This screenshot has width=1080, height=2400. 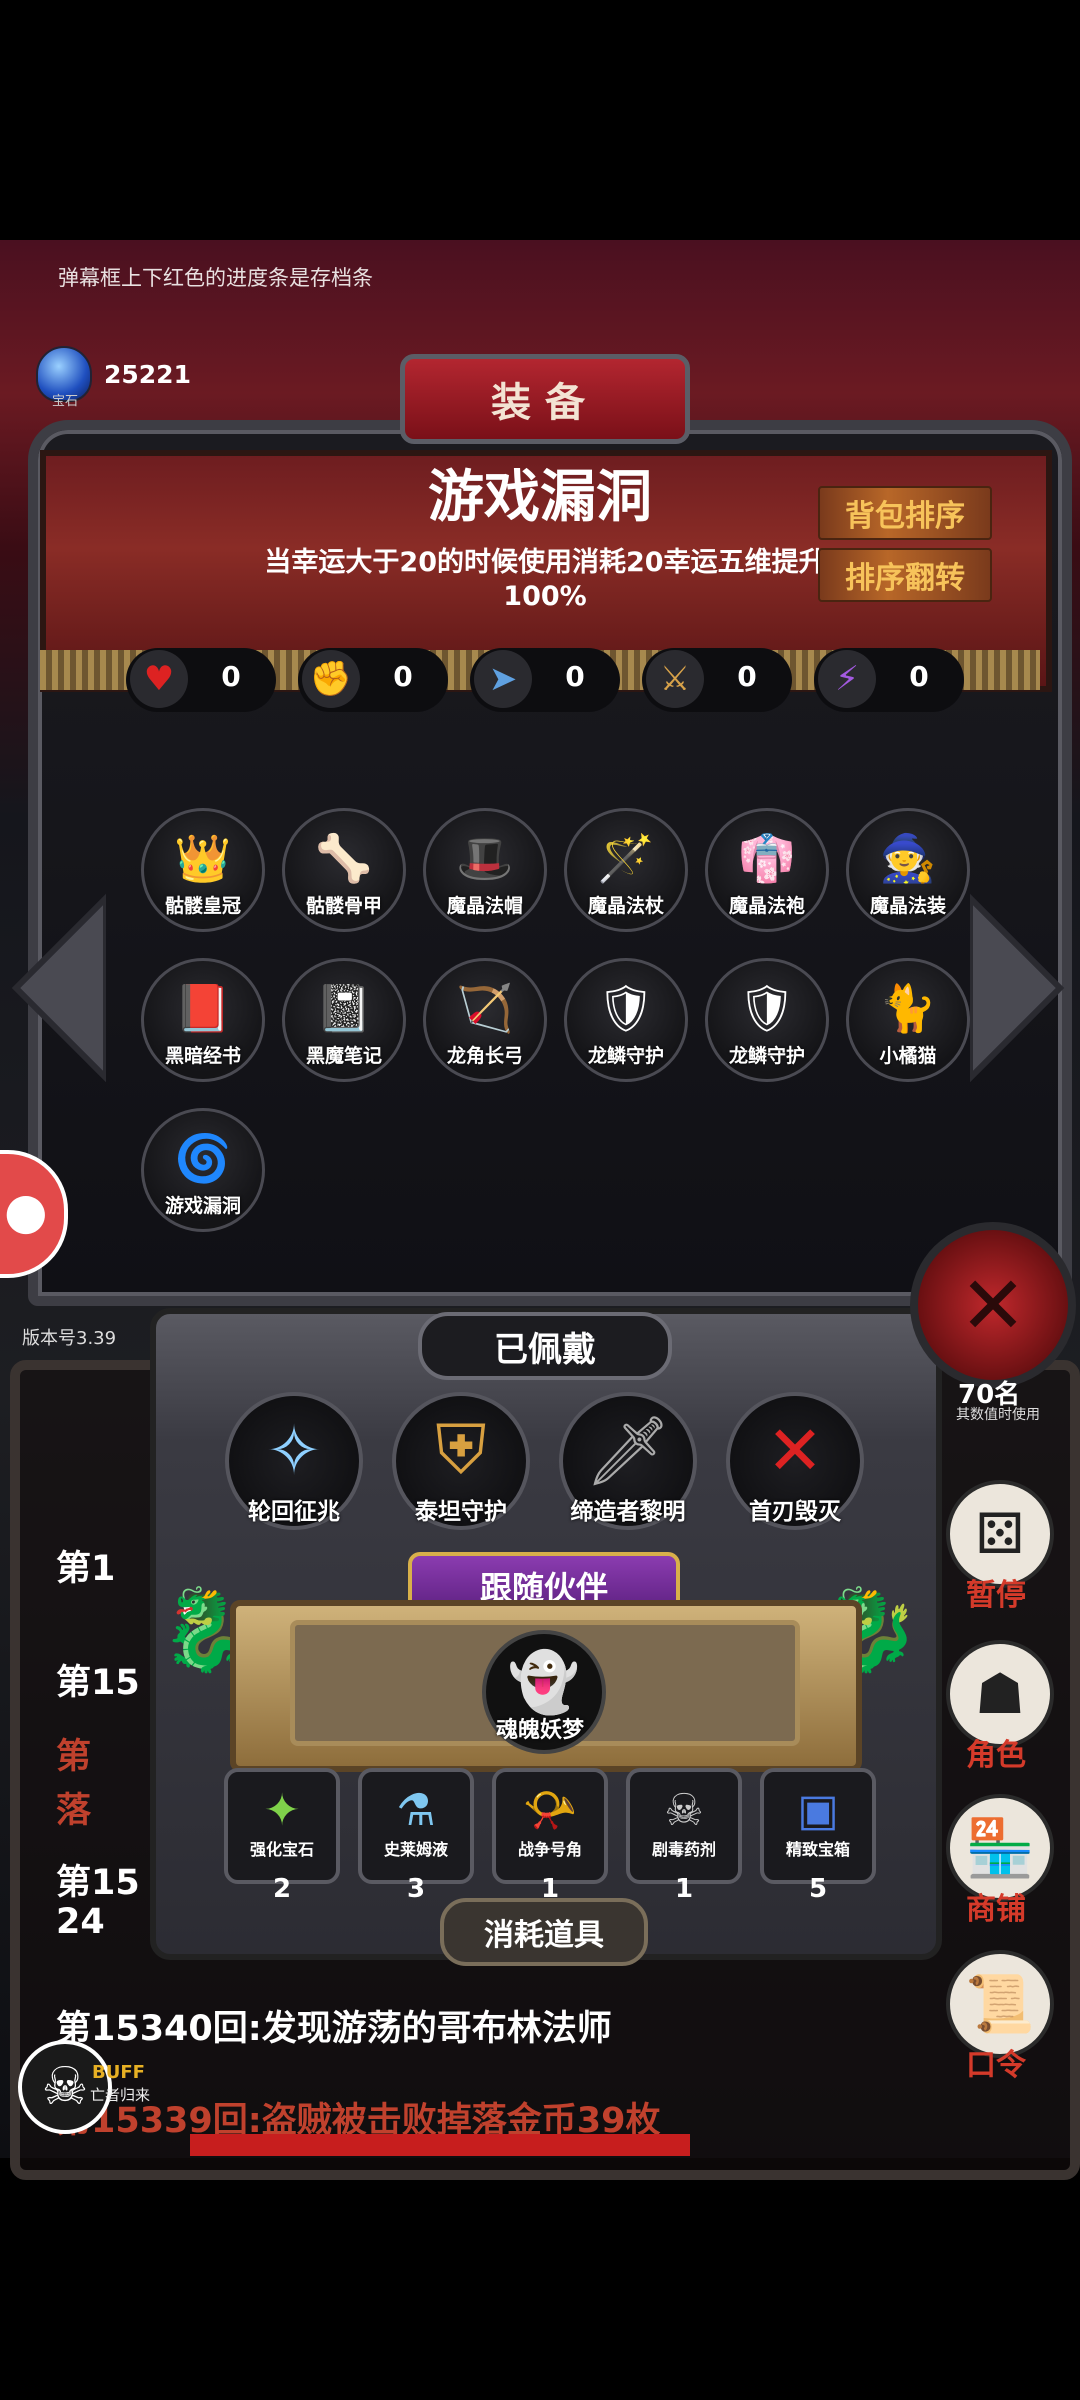 I want to click on inventory-slot: 🦴 骷髅骨甲, so click(x=344, y=870).